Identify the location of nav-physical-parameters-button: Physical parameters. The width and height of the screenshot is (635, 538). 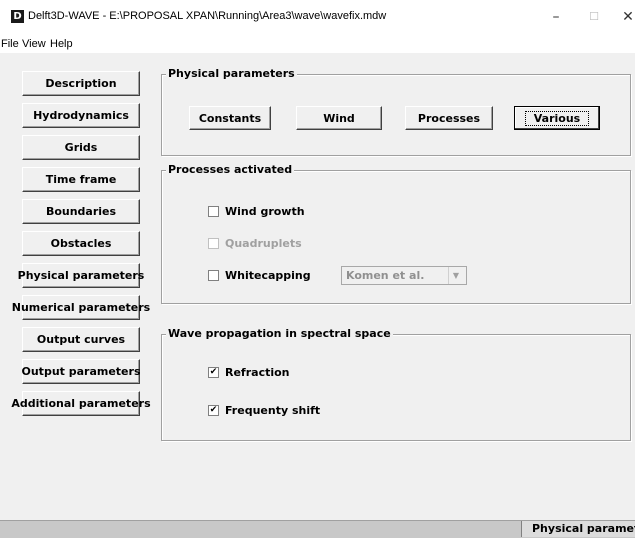
(81, 275).